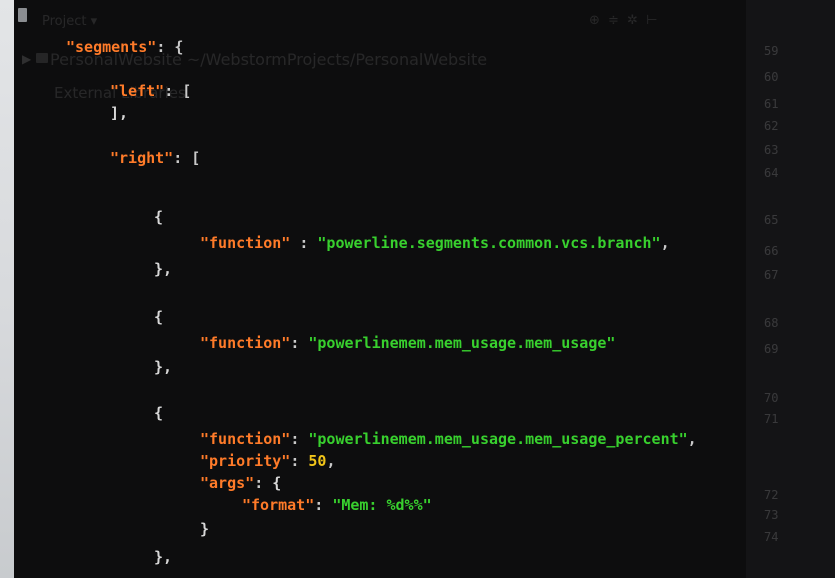  I want to click on code-line-priority: "priority": 50,, so click(267, 461).